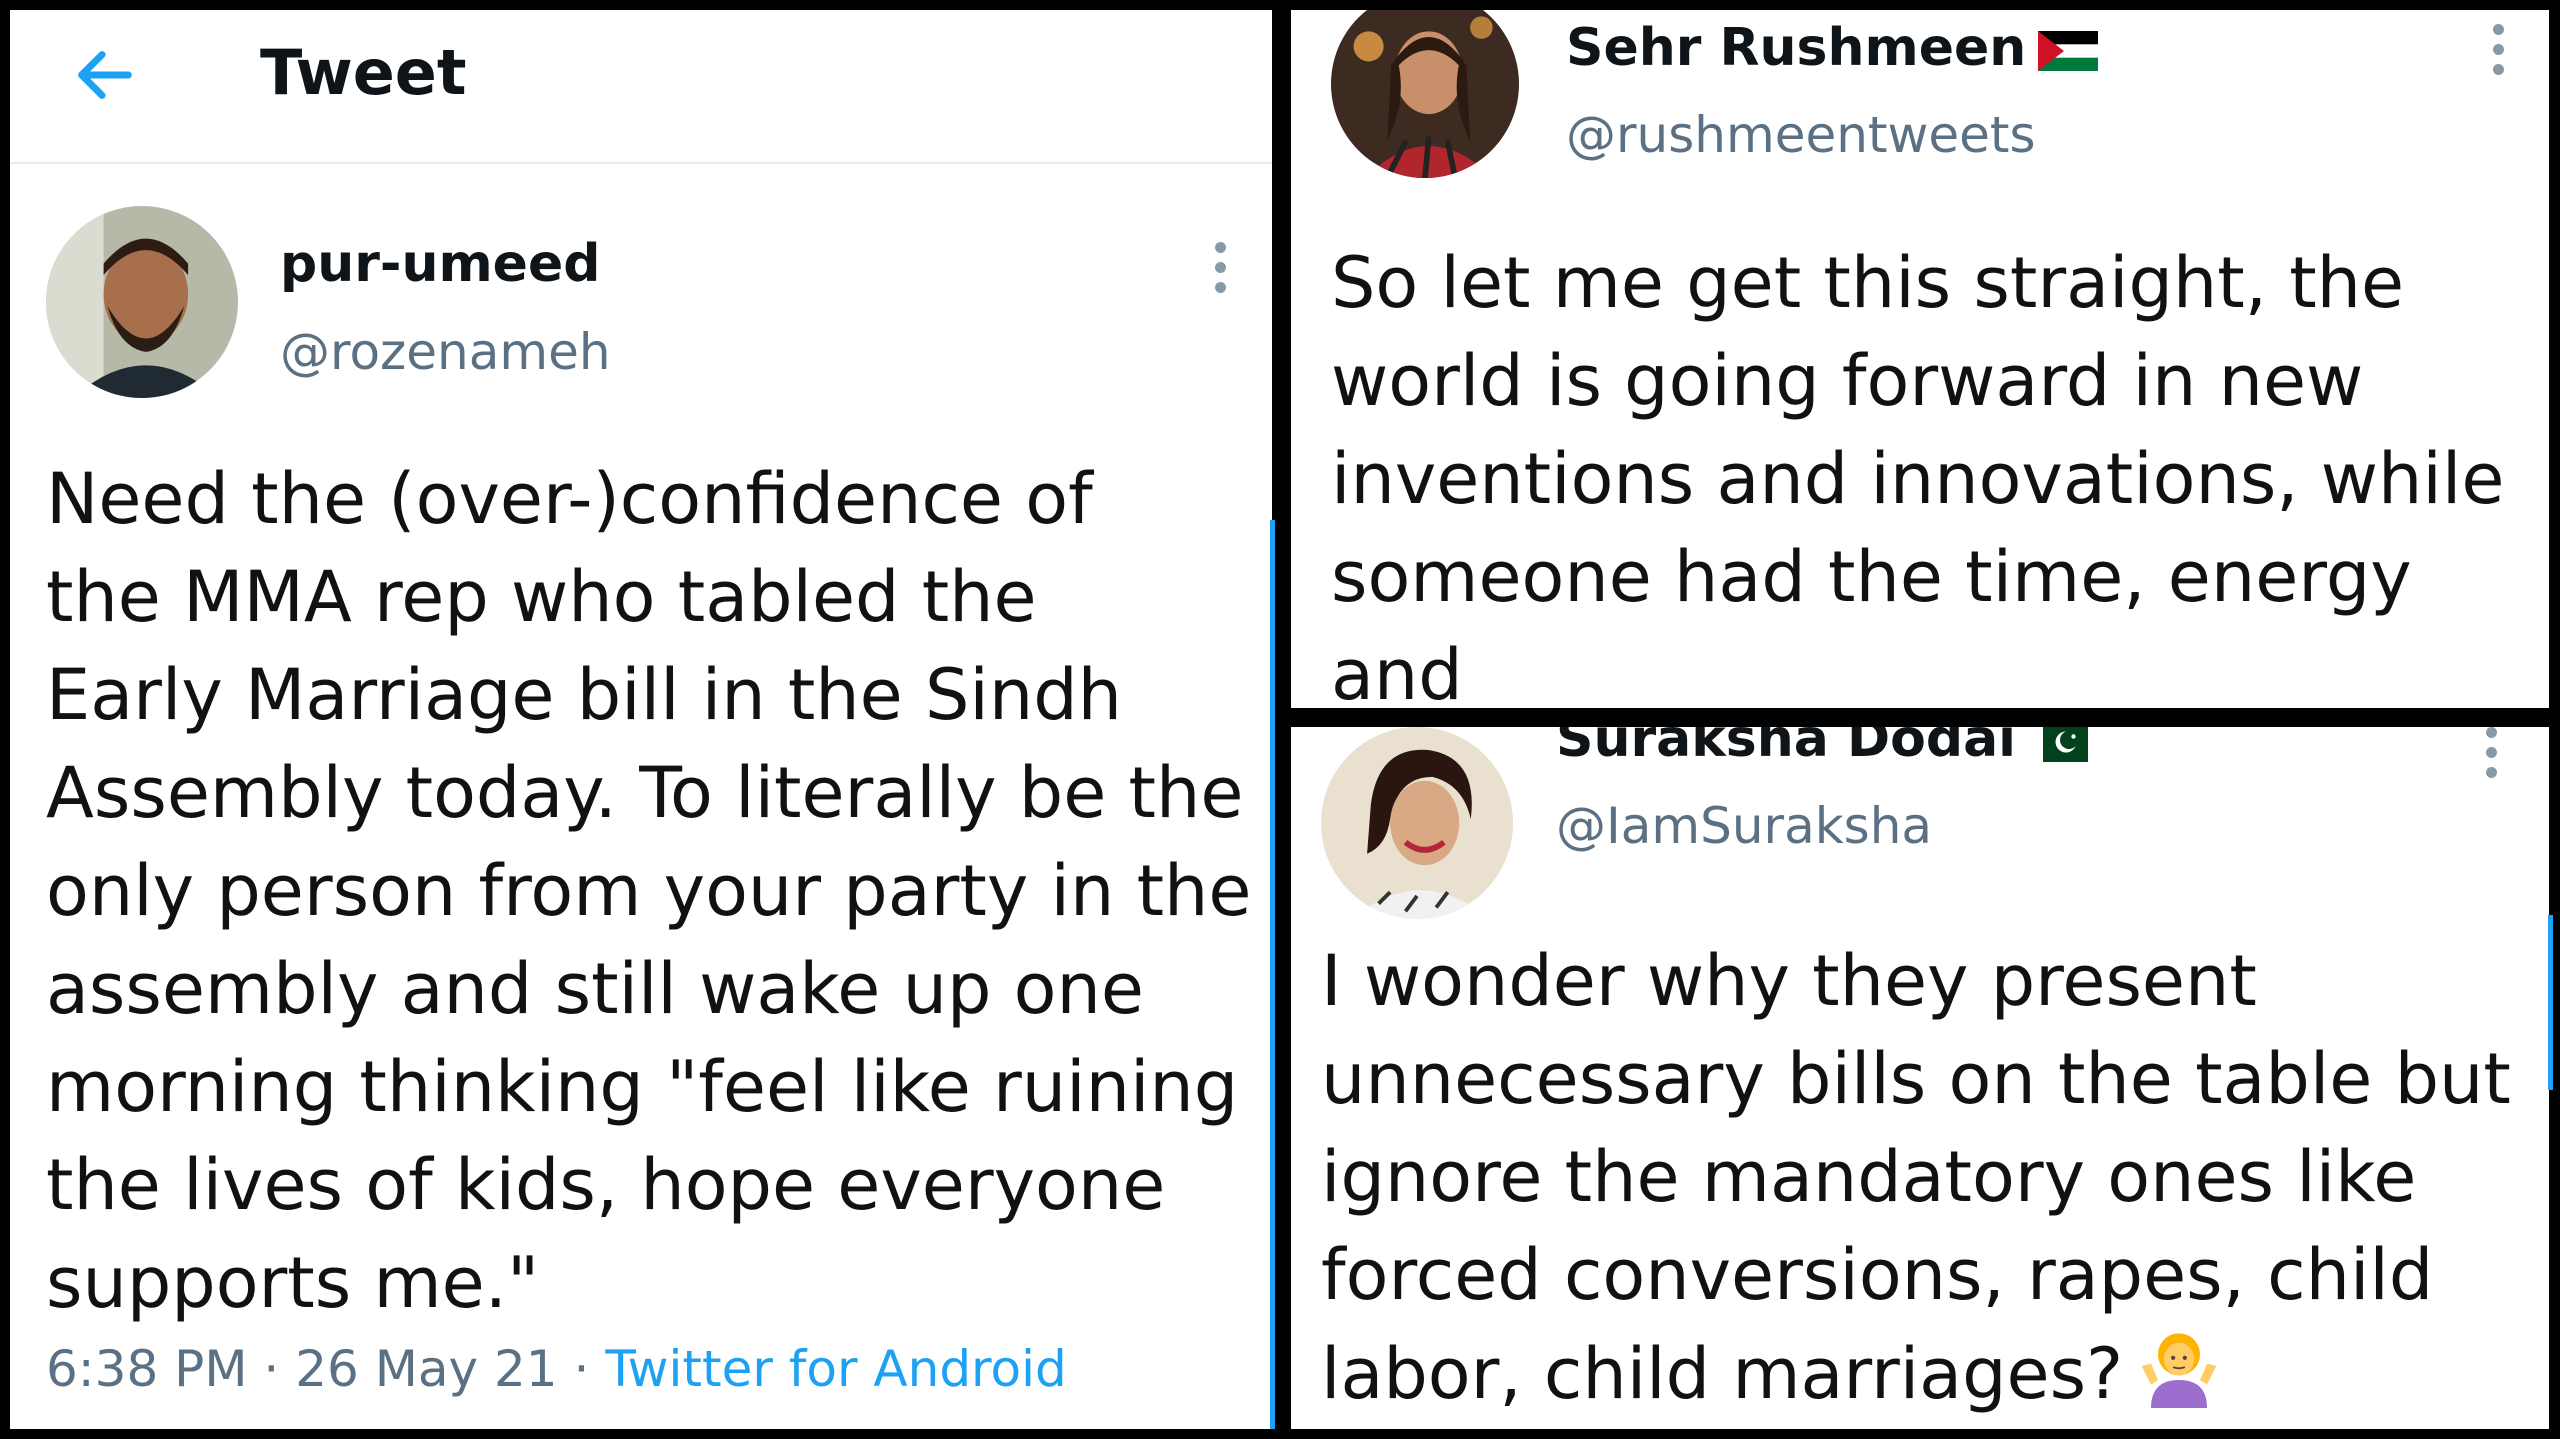 The width and height of the screenshot is (2560, 1439). I want to click on display-name: Sehr Rushmeen, so click(1832, 48).